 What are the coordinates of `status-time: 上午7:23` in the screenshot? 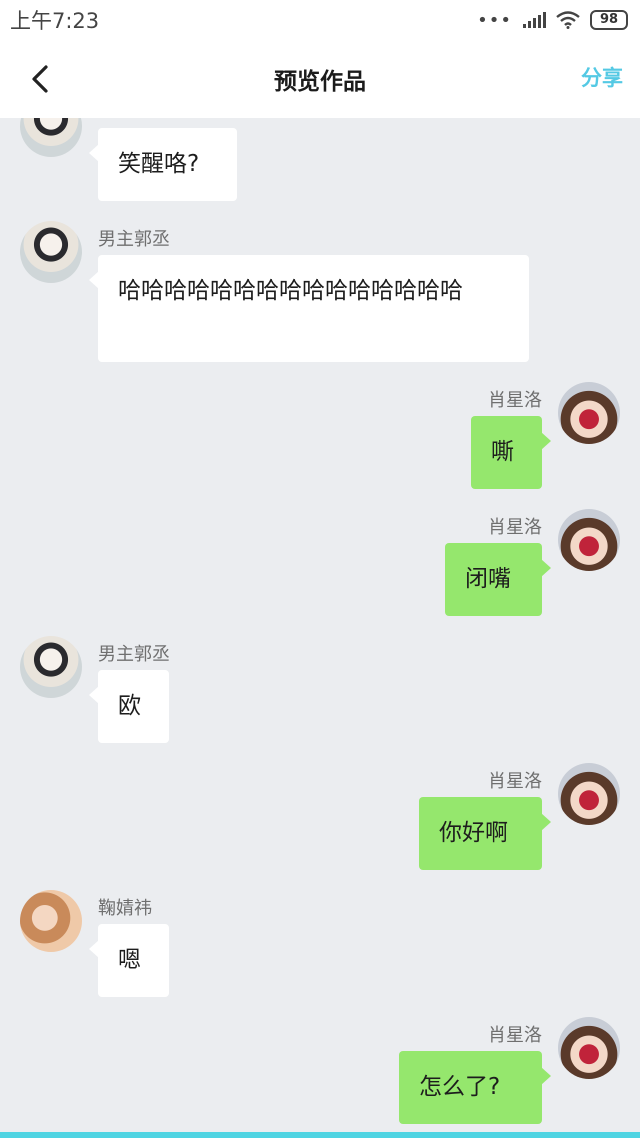 It's located at (55, 21).